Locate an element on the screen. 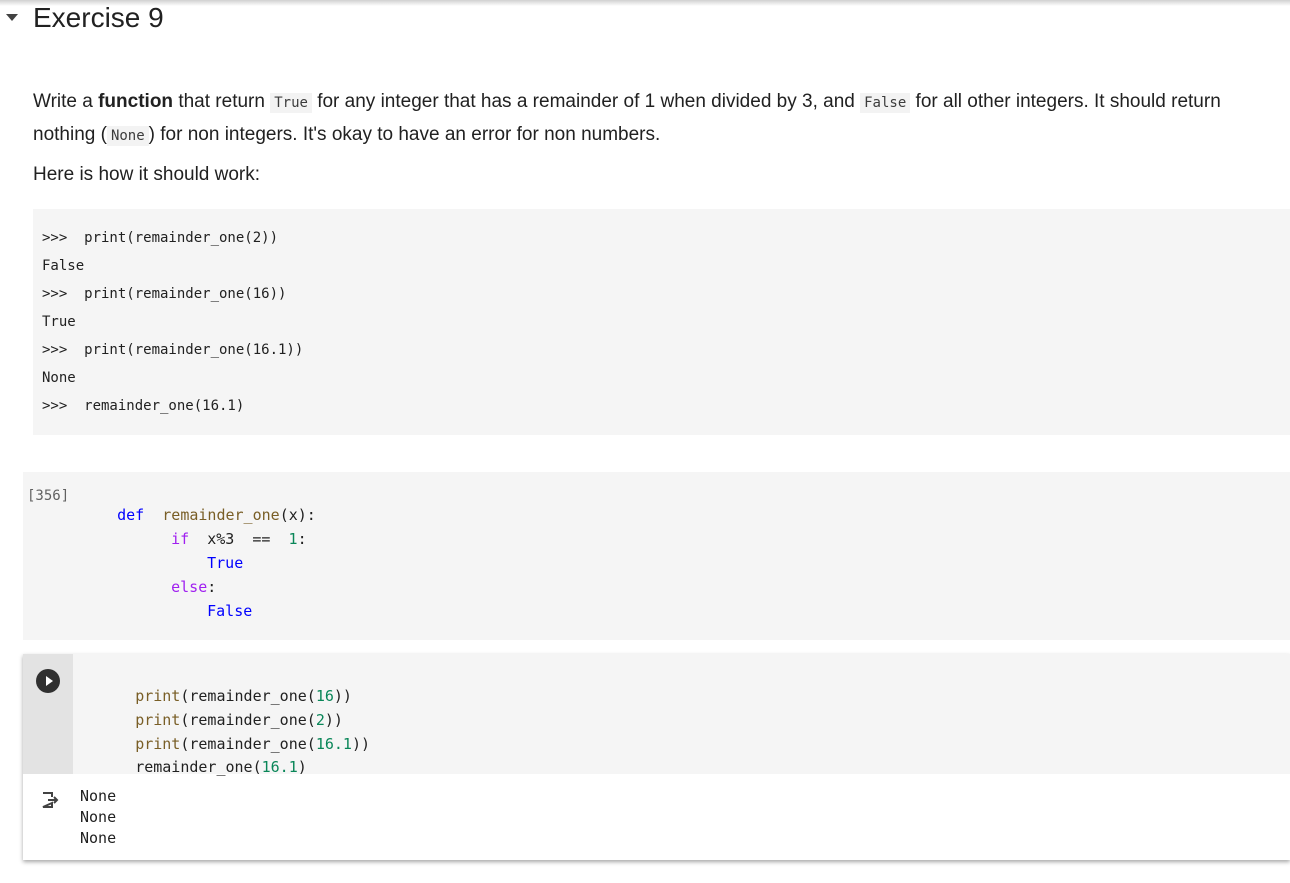  call-close: )) is located at coordinates (360, 744).